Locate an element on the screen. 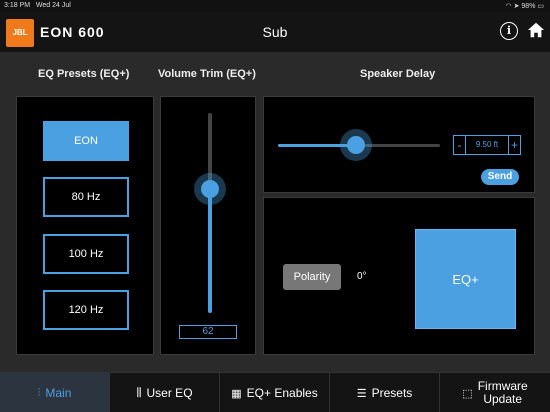 This screenshot has height=412, width=550. app-header: JBL EON 600 Sub i is located at coordinates (275, 32).